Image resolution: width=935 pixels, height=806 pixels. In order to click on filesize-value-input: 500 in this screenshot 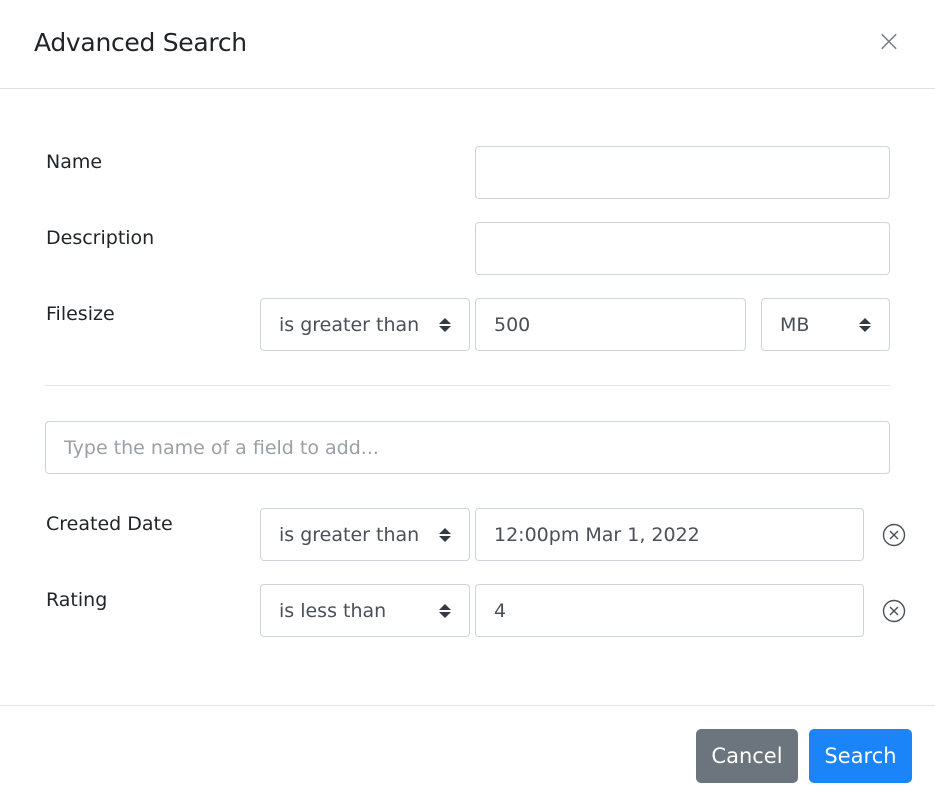, I will do `click(610, 324)`.